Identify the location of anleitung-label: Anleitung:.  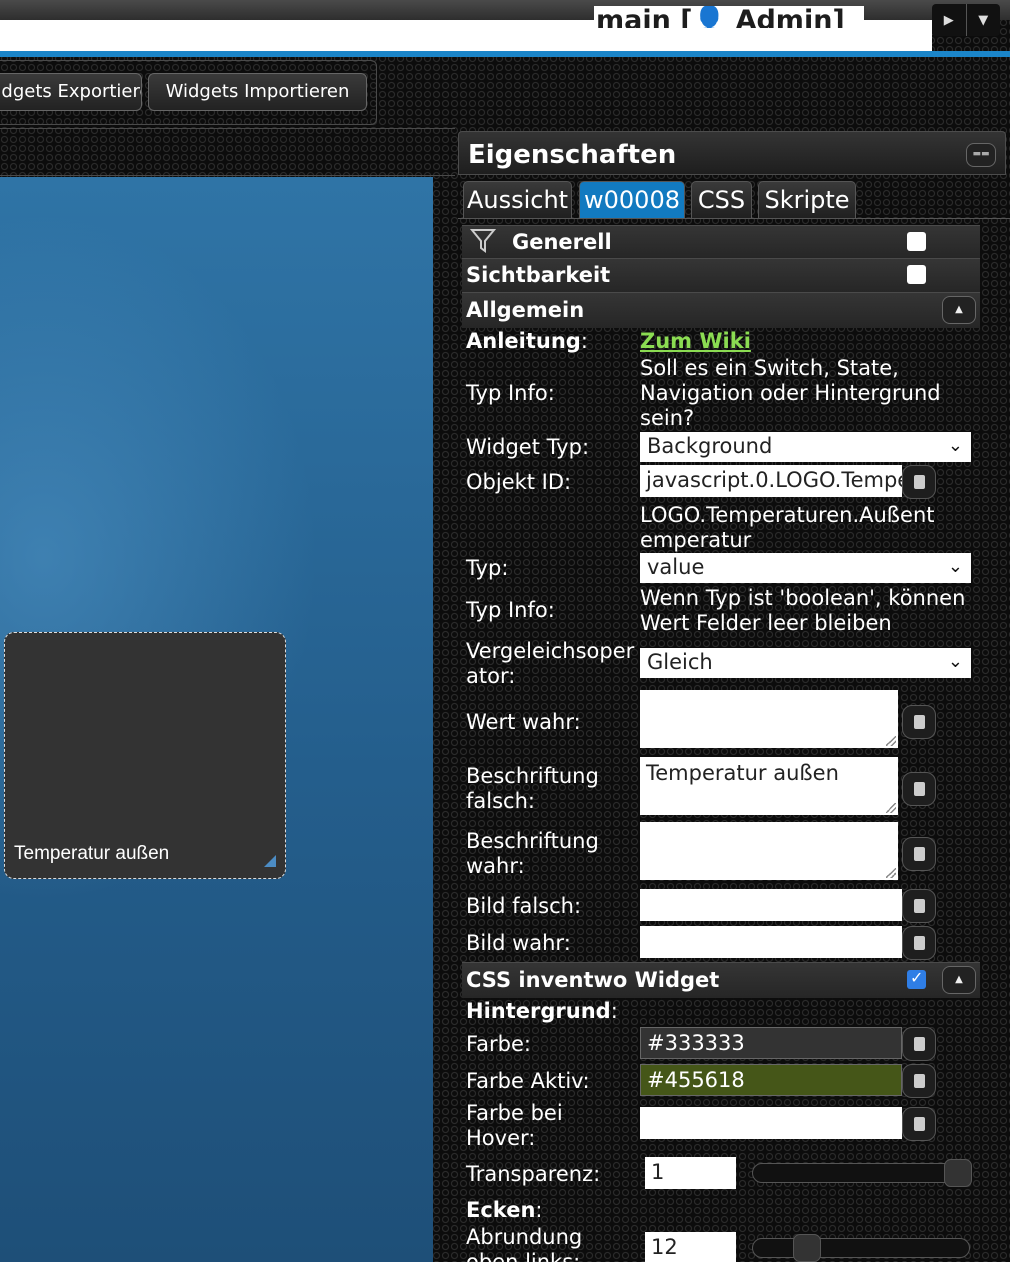
(527, 341).